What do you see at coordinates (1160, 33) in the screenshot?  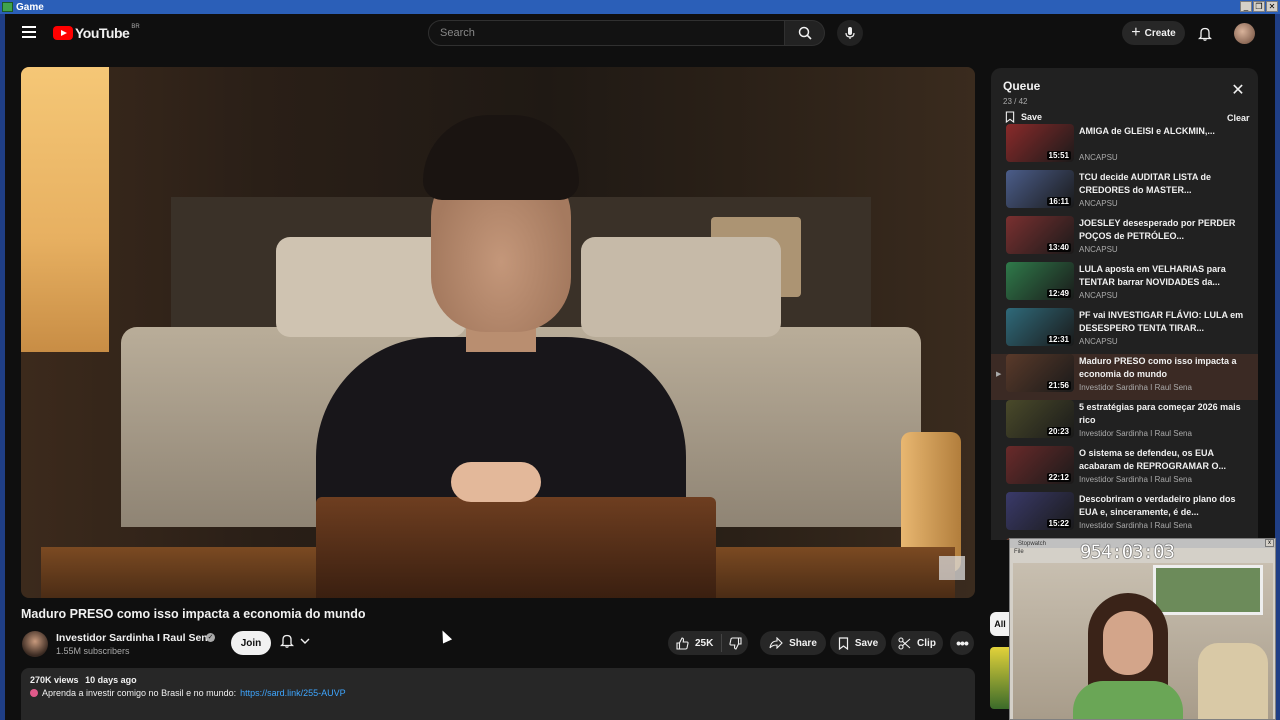 I see `create-label: Create` at bounding box center [1160, 33].